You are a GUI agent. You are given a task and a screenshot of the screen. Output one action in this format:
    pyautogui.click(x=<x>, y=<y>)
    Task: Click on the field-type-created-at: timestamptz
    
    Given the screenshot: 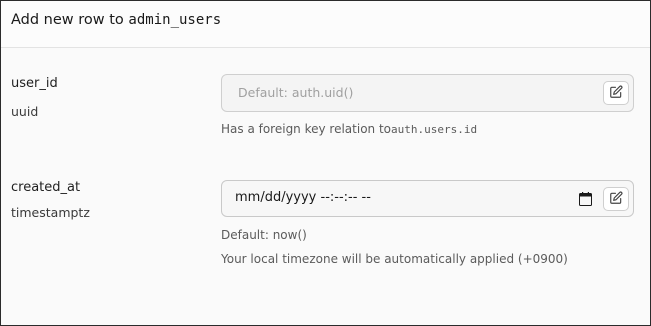 What is the action you would take?
    pyautogui.click(x=50, y=212)
    